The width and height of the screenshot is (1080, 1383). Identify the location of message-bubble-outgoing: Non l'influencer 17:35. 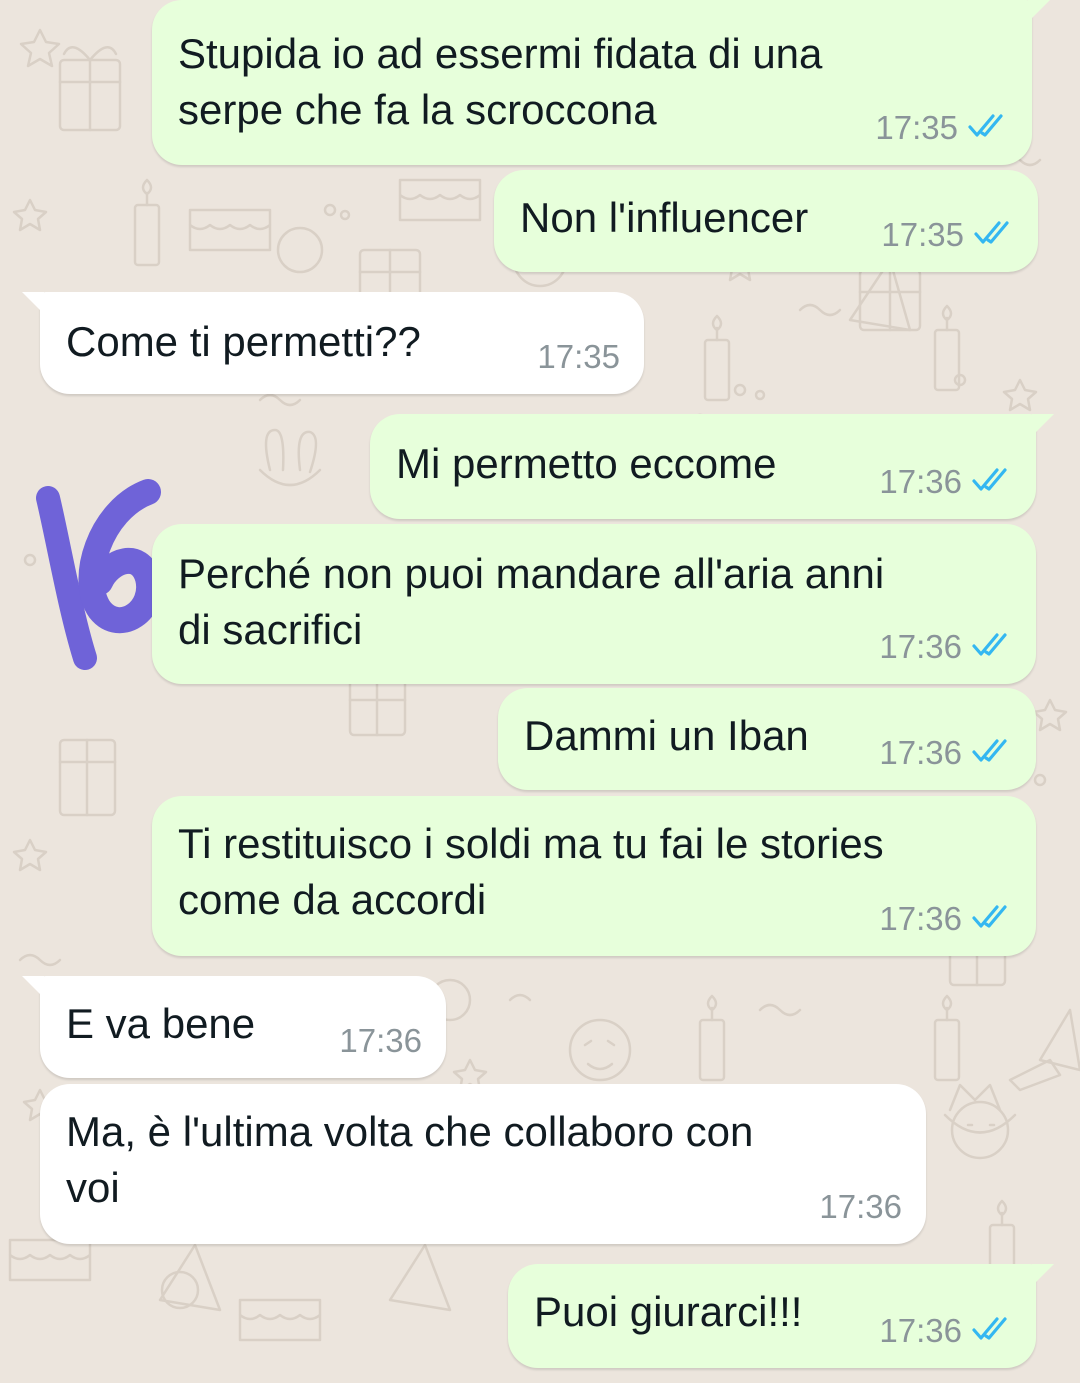
(766, 221).